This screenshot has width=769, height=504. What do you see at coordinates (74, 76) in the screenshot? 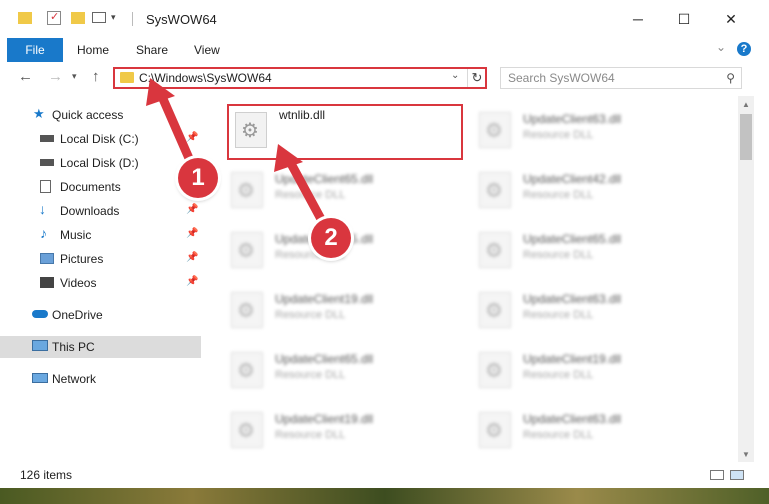
I see `recent-locations-icon: ▾` at bounding box center [74, 76].